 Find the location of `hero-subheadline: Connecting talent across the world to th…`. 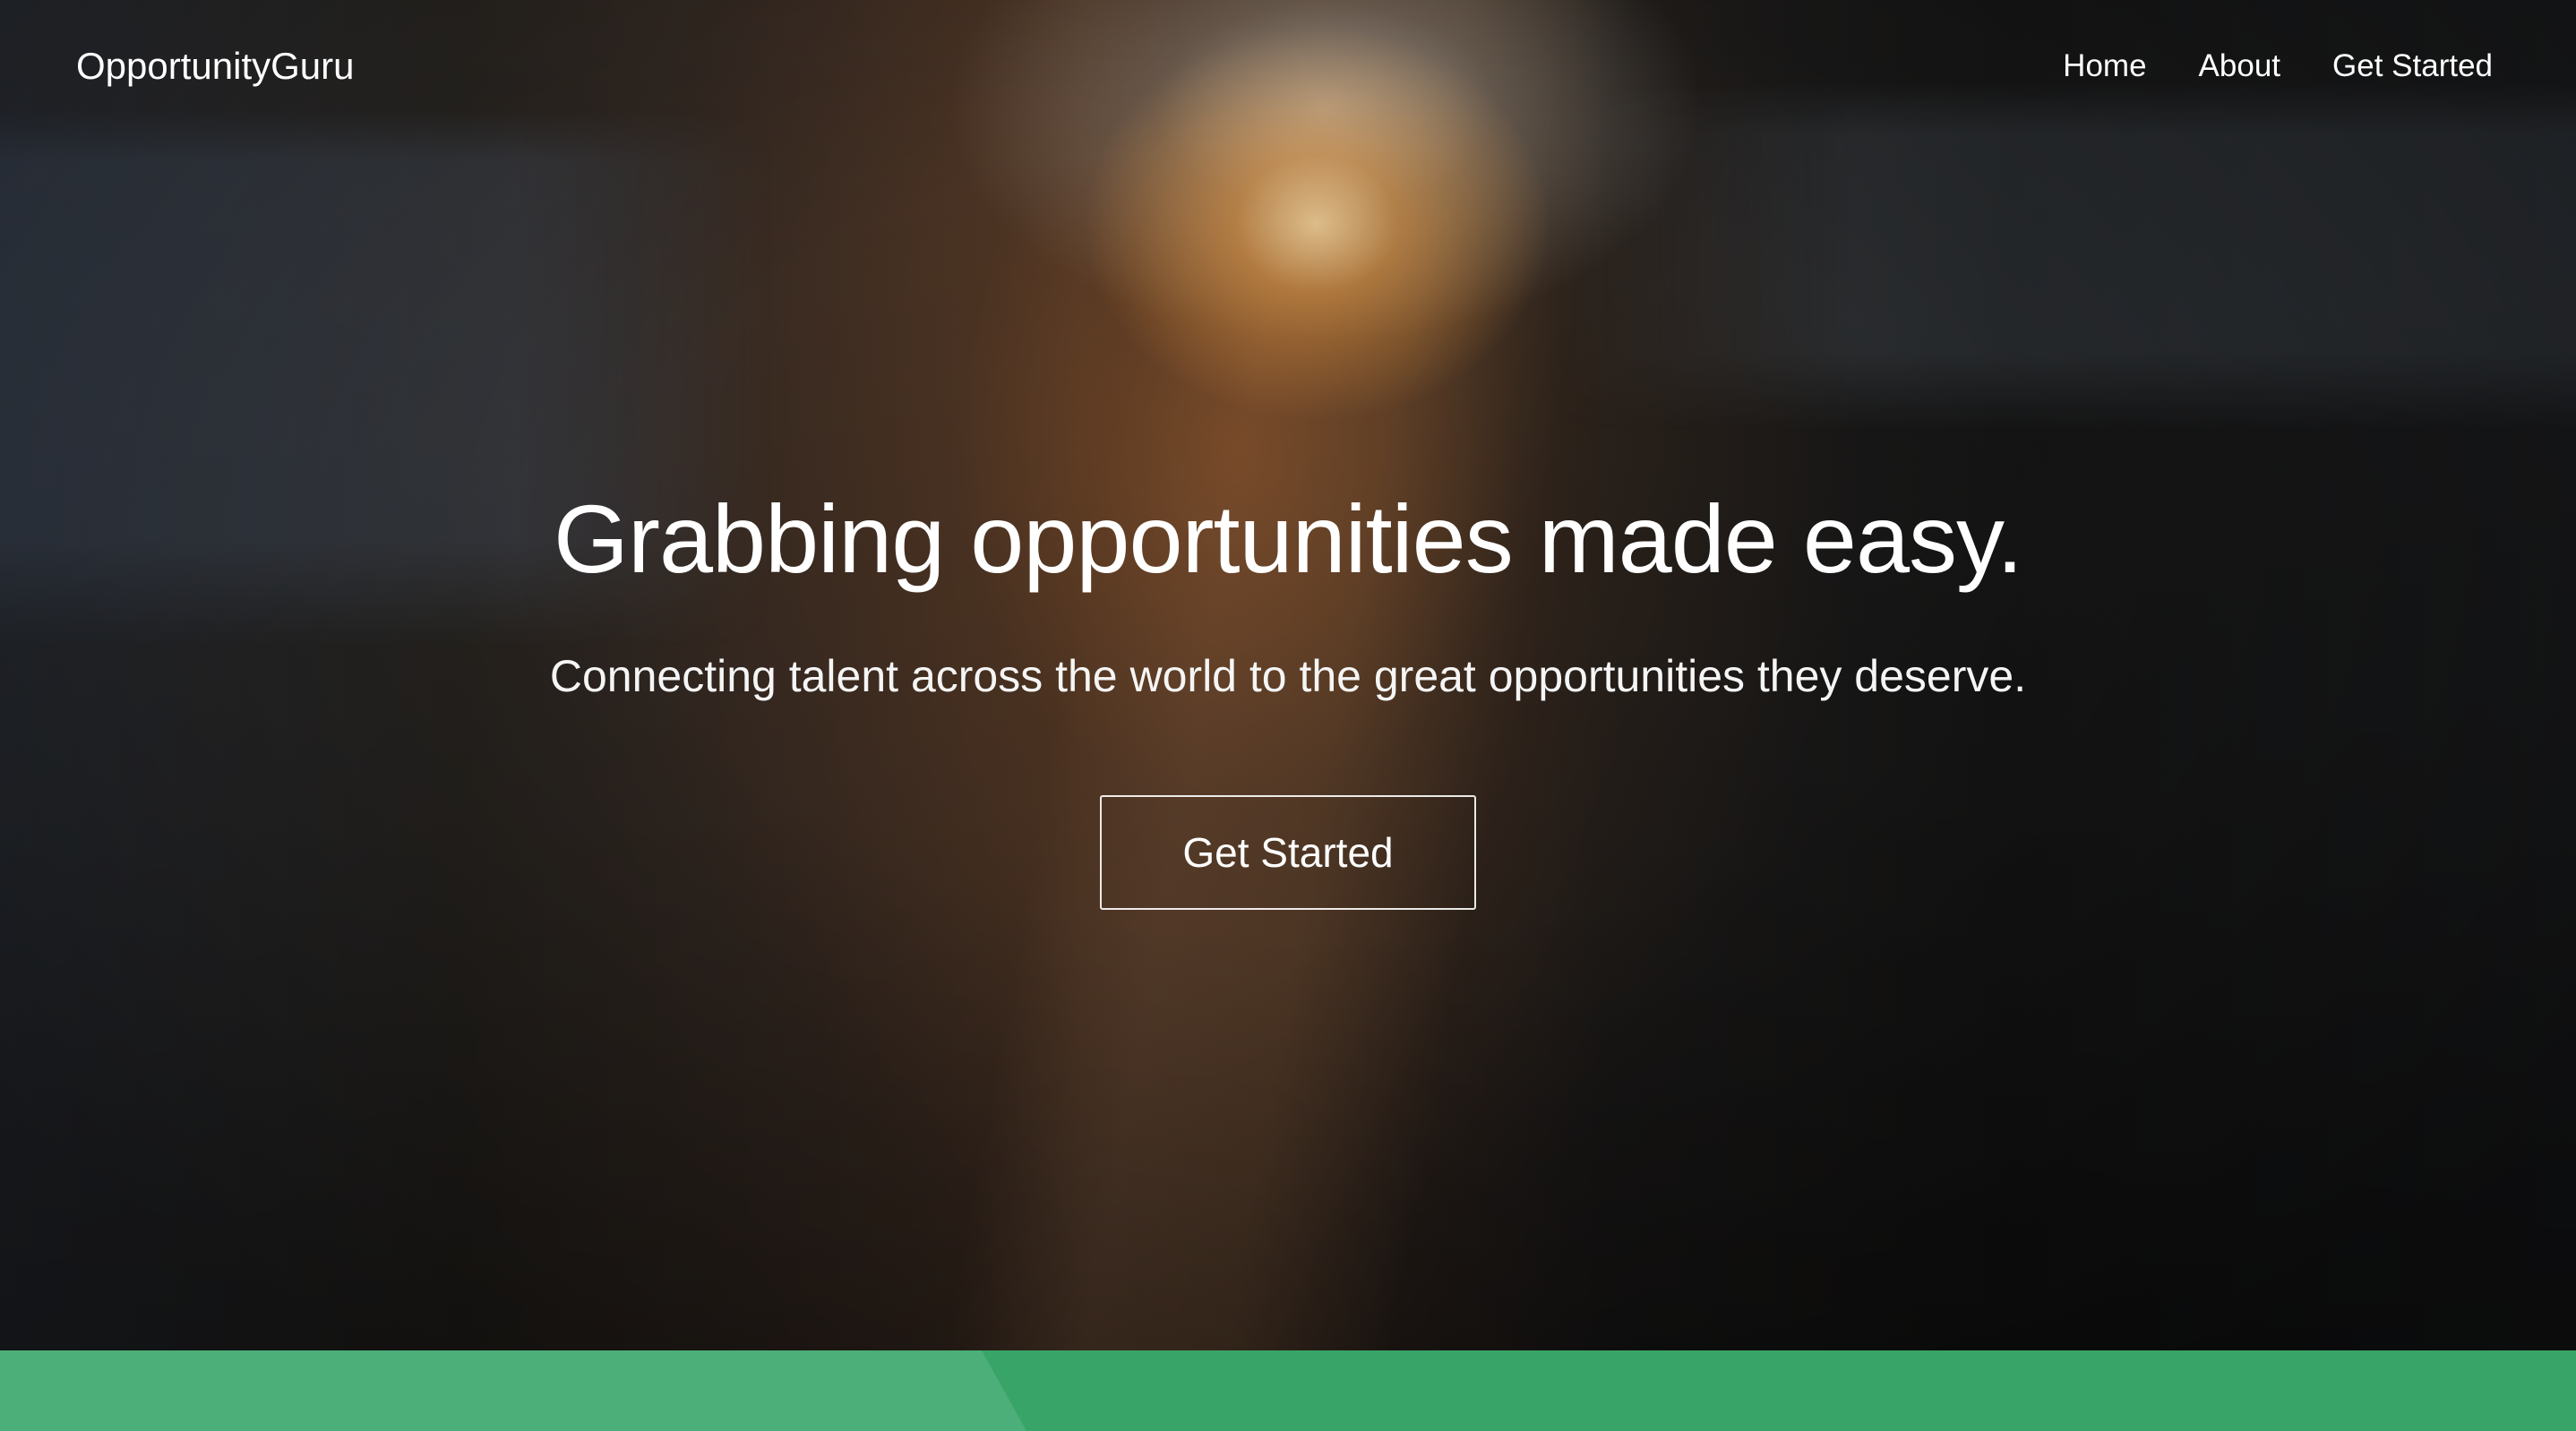

hero-subheadline: Connecting talent across the world to th… is located at coordinates (1288, 676).